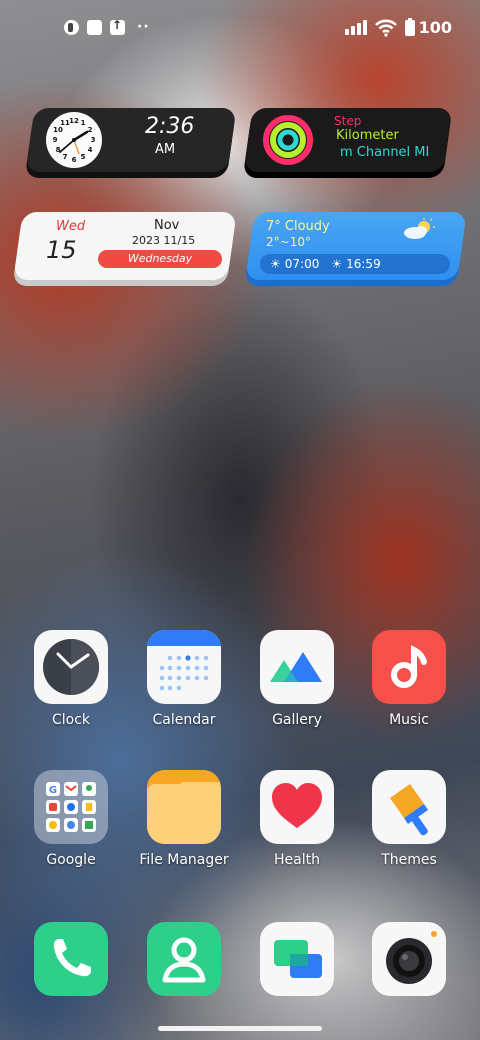  What do you see at coordinates (184, 807) in the screenshot?
I see `folder-icon` at bounding box center [184, 807].